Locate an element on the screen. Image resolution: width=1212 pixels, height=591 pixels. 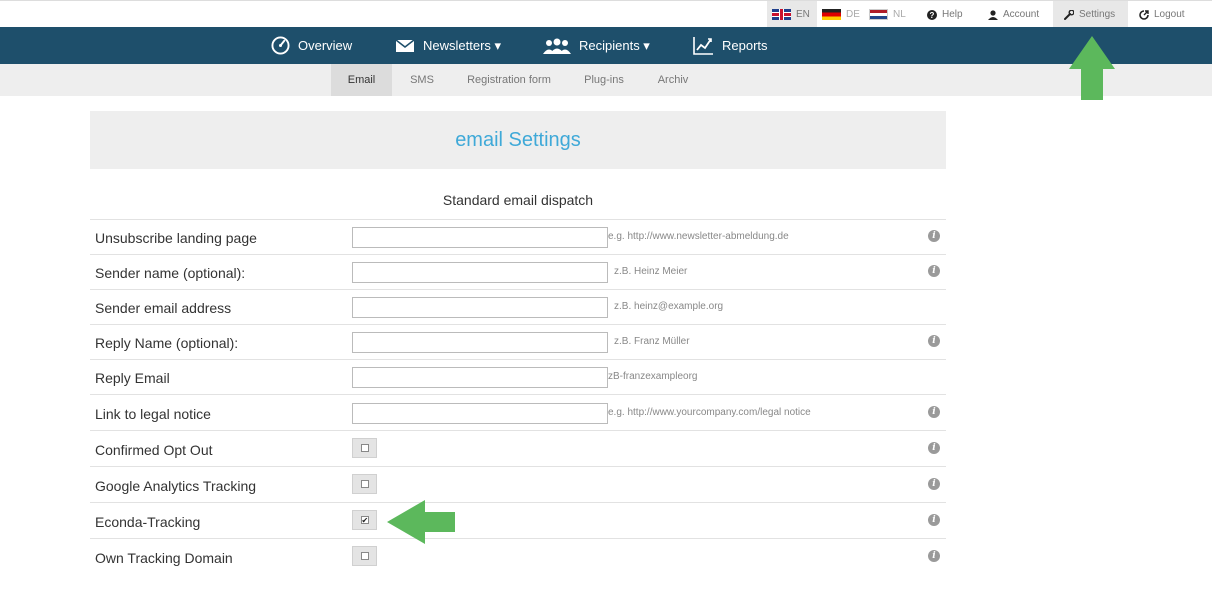
logout-icon is located at coordinates (1144, 14).